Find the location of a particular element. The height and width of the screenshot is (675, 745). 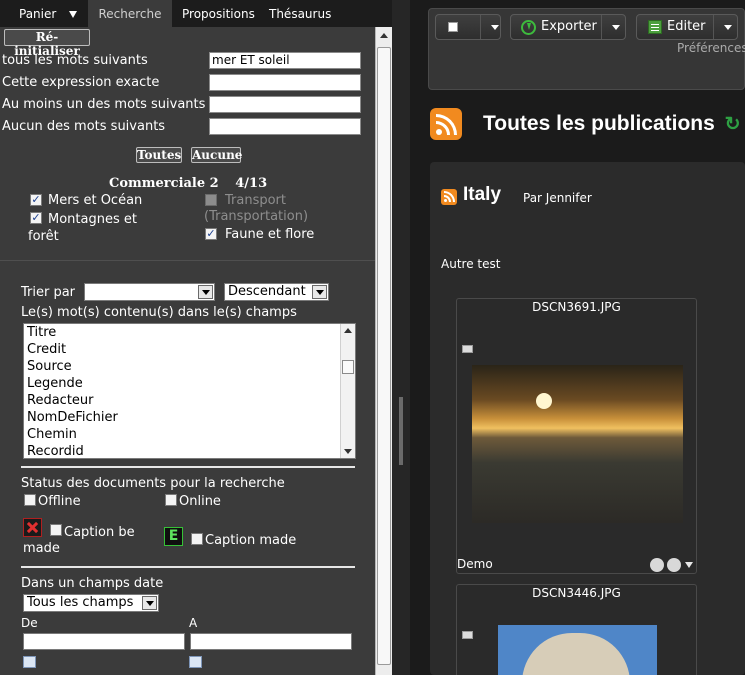

section-divider is located at coordinates (187, 260).